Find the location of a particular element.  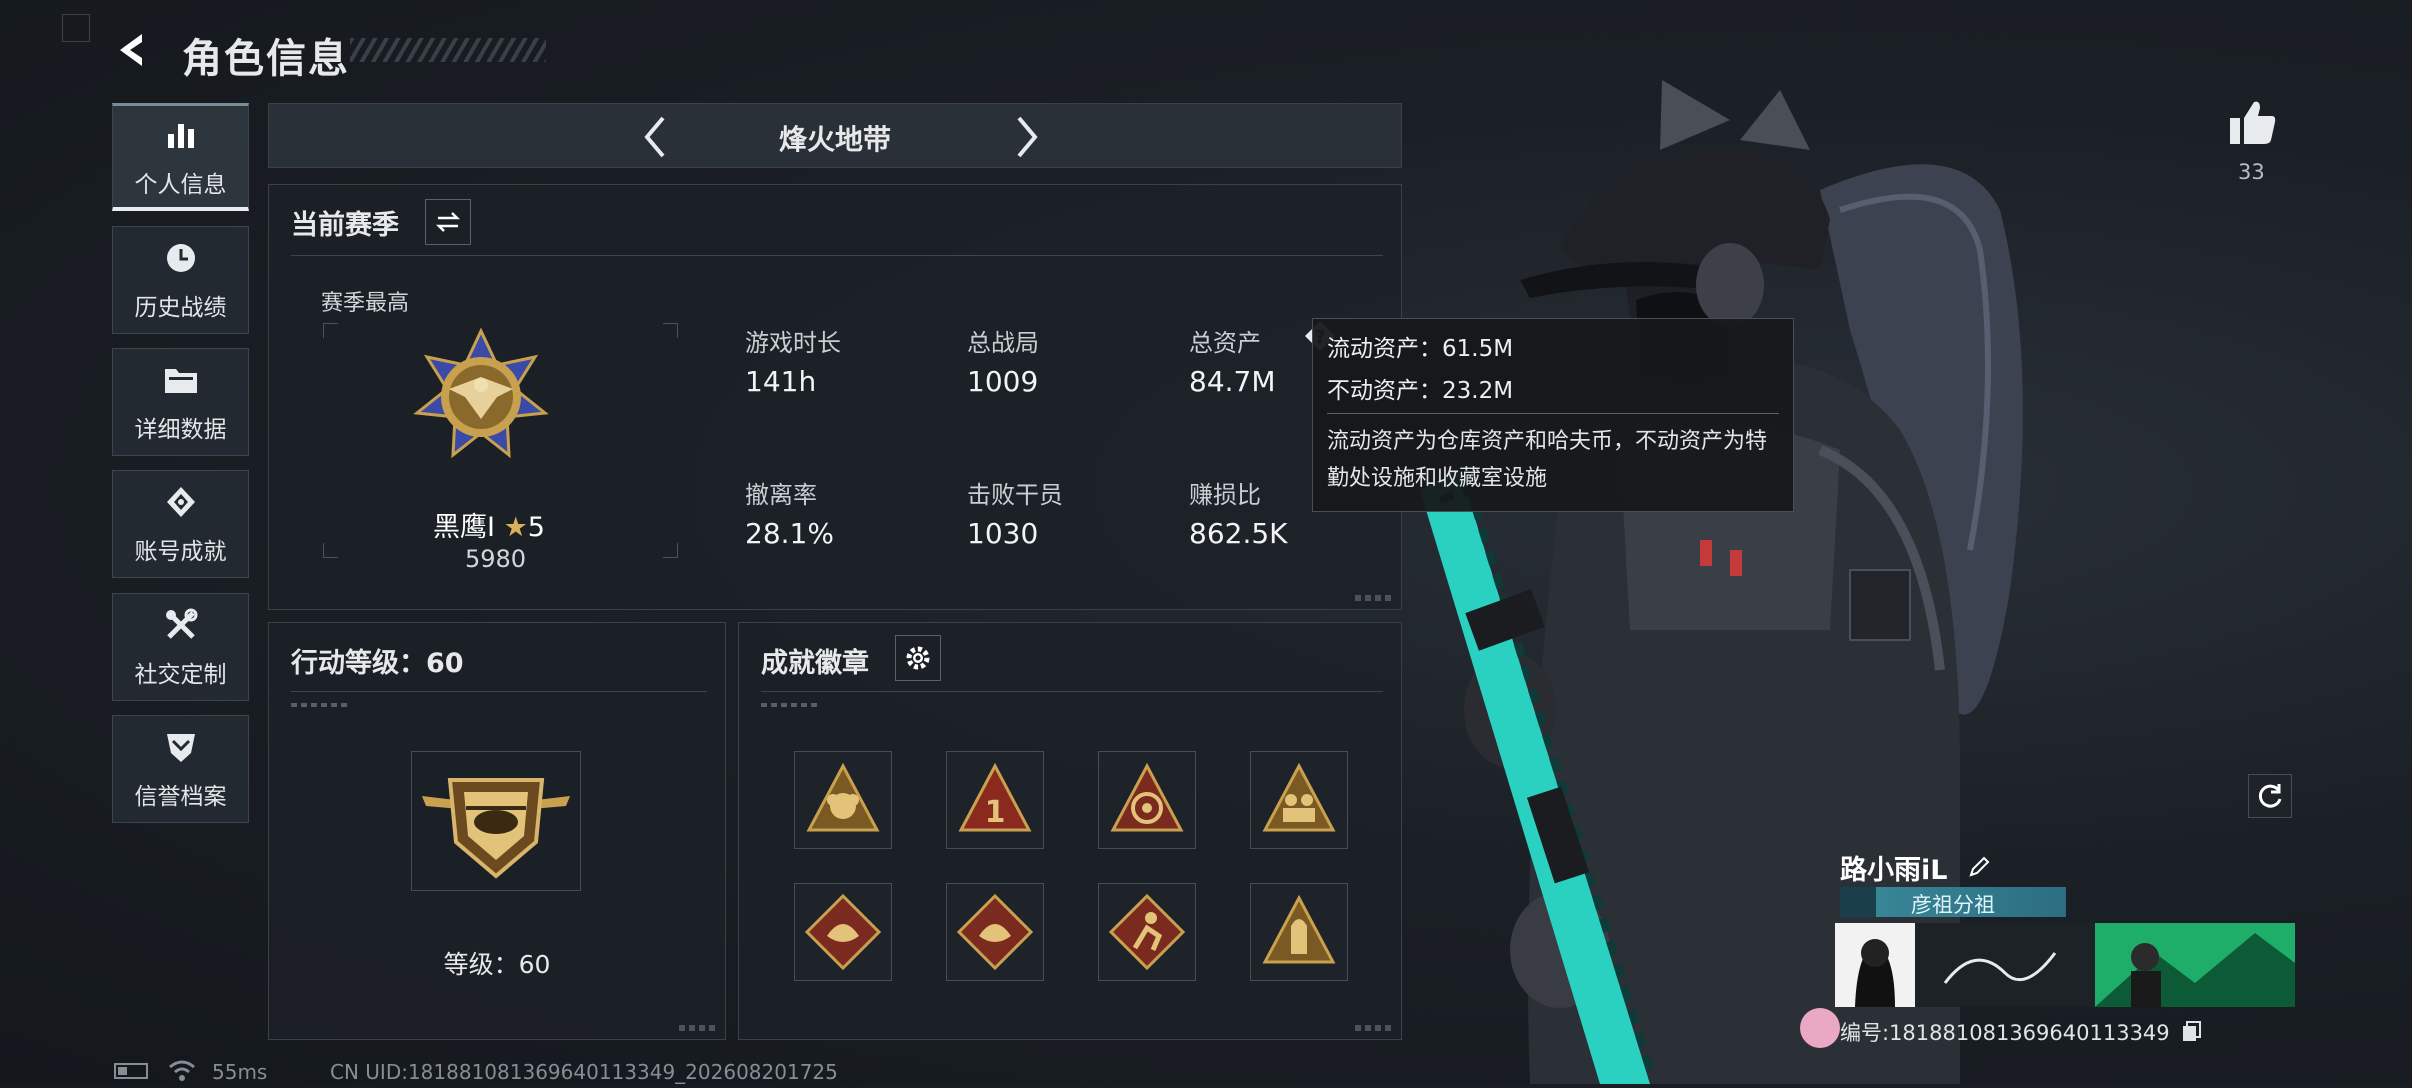

player-uid: 编号:1818810813696401133​49 is located at coordinates (2021, 1032).